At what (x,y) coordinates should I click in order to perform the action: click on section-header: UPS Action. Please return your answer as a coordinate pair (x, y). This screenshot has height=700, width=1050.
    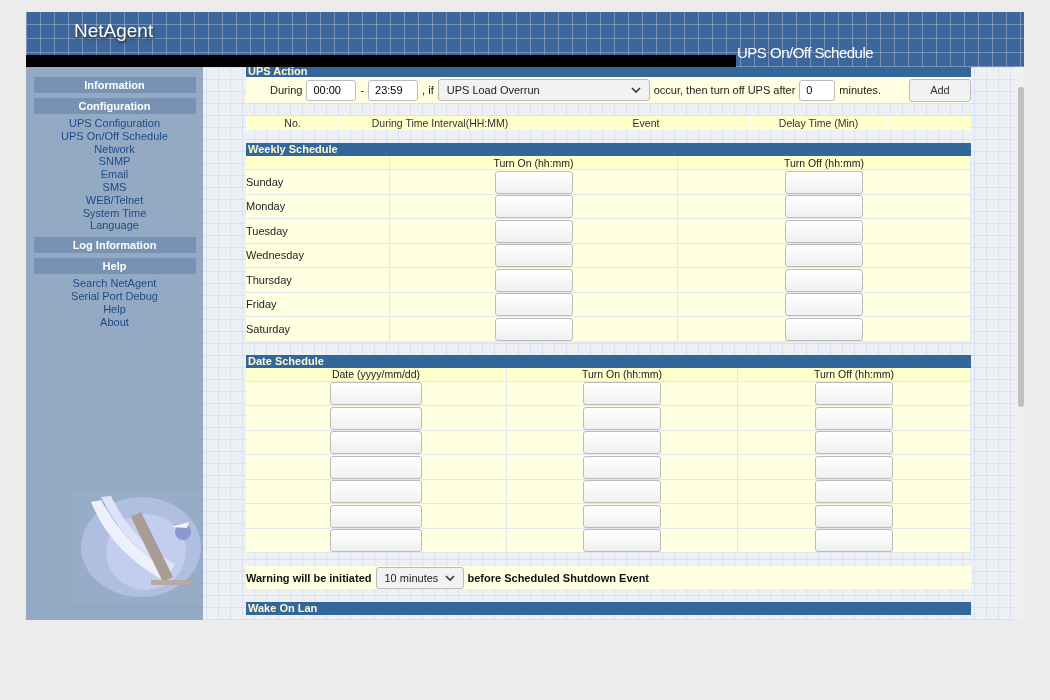
    Looking at the image, I should click on (608, 72).